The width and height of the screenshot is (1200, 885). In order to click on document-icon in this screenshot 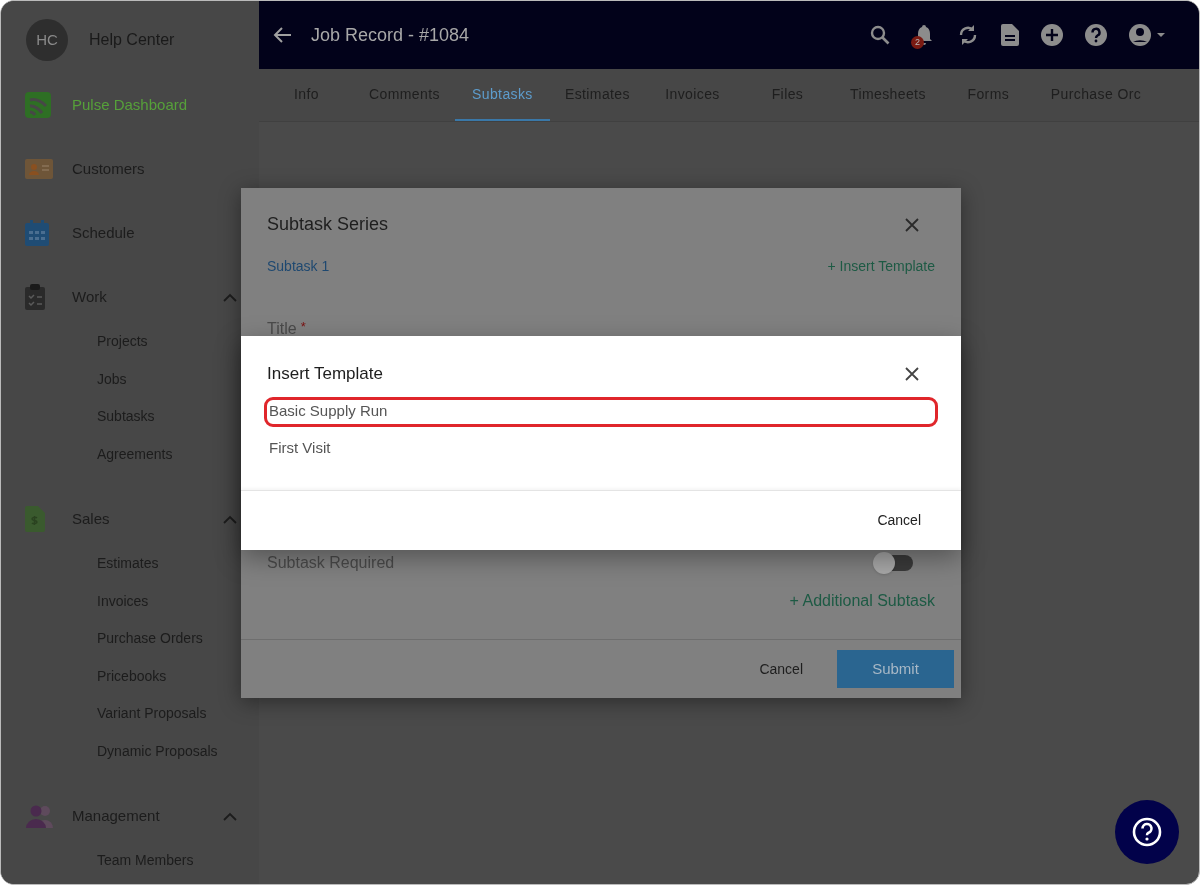, I will do `click(1010, 35)`.